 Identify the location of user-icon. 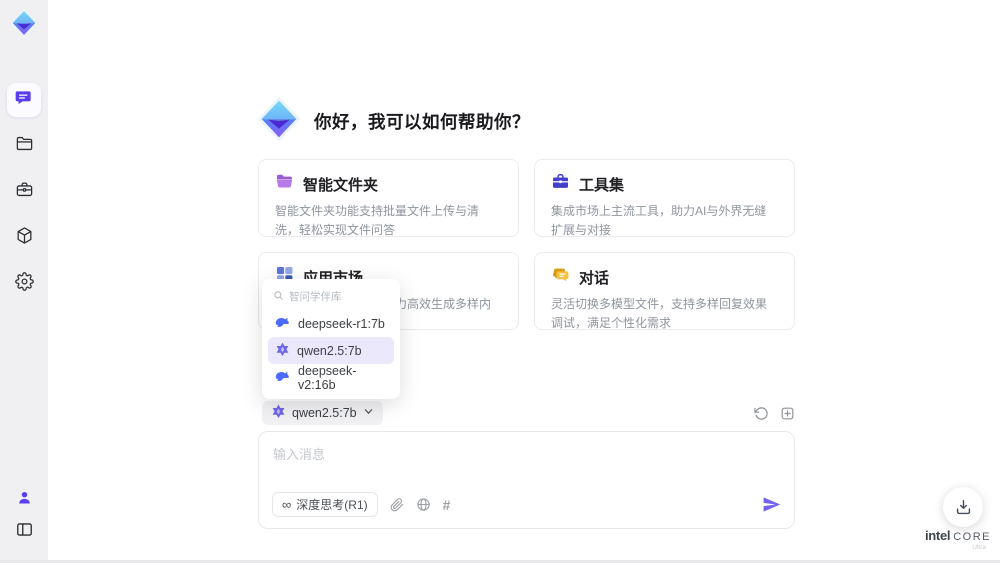
(24, 500).